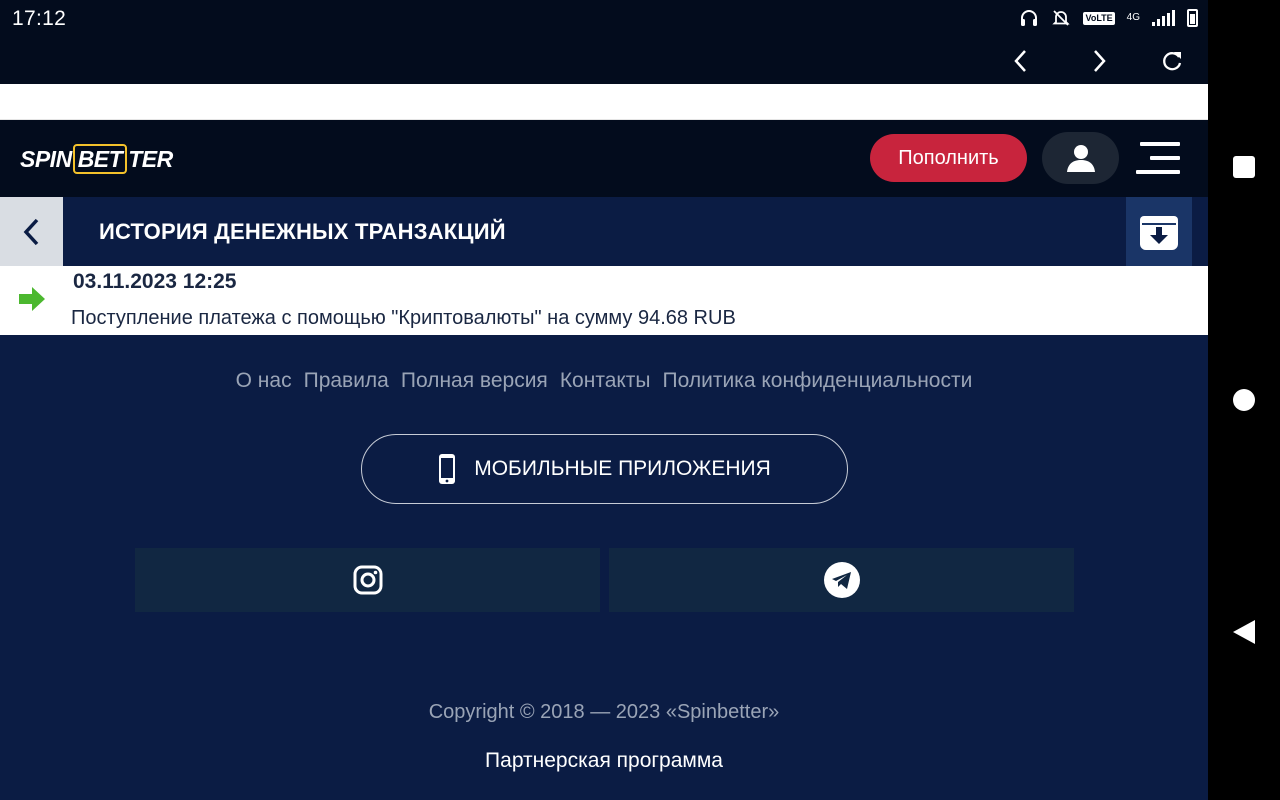 The image size is (1280, 800). I want to click on profile-button, so click(1080, 158).